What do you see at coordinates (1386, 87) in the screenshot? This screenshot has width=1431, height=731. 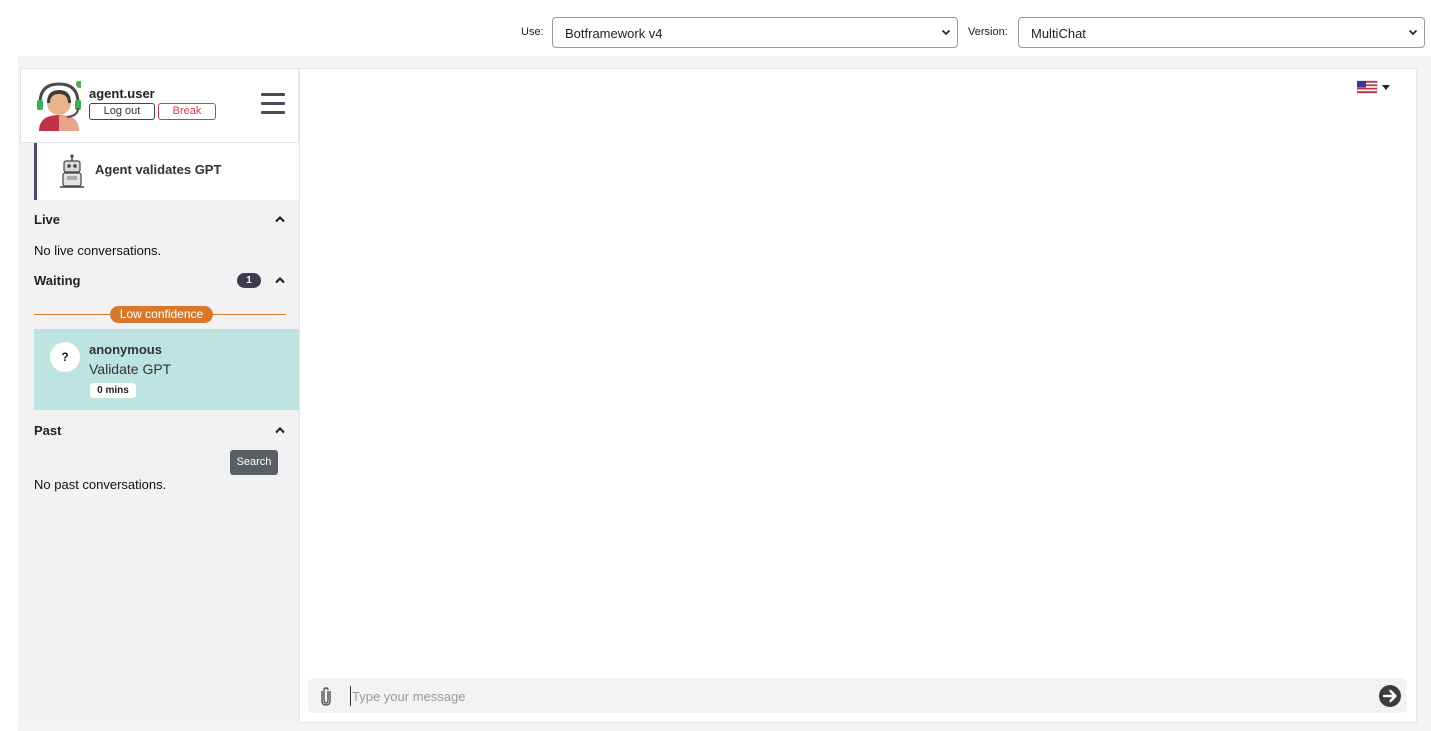 I see `caret-down-icon` at bounding box center [1386, 87].